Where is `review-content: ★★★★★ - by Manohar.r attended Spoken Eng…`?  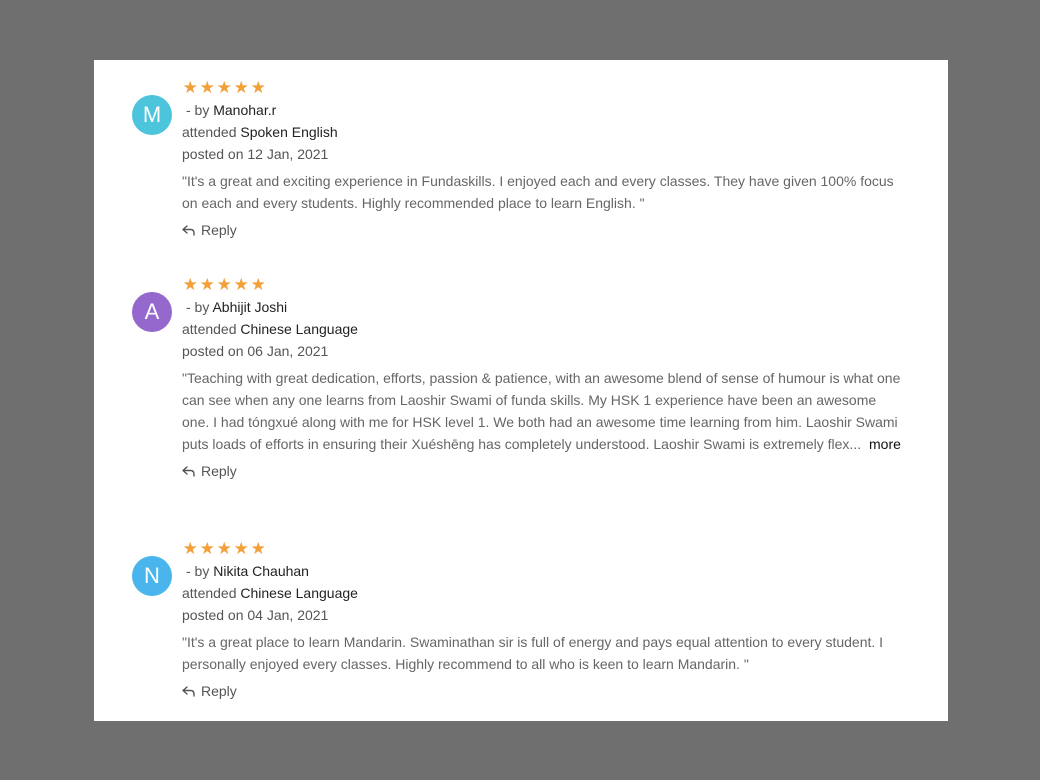
review-content: ★★★★★ - by Manohar.r attended Spoken Eng… is located at coordinates (542, 159).